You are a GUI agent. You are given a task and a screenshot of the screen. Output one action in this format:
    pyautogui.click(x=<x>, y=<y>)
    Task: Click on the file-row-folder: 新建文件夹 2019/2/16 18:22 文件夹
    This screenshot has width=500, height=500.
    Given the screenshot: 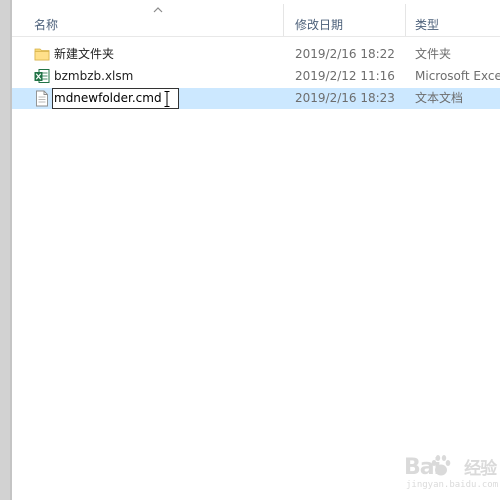 What is the action you would take?
    pyautogui.click(x=256, y=54)
    